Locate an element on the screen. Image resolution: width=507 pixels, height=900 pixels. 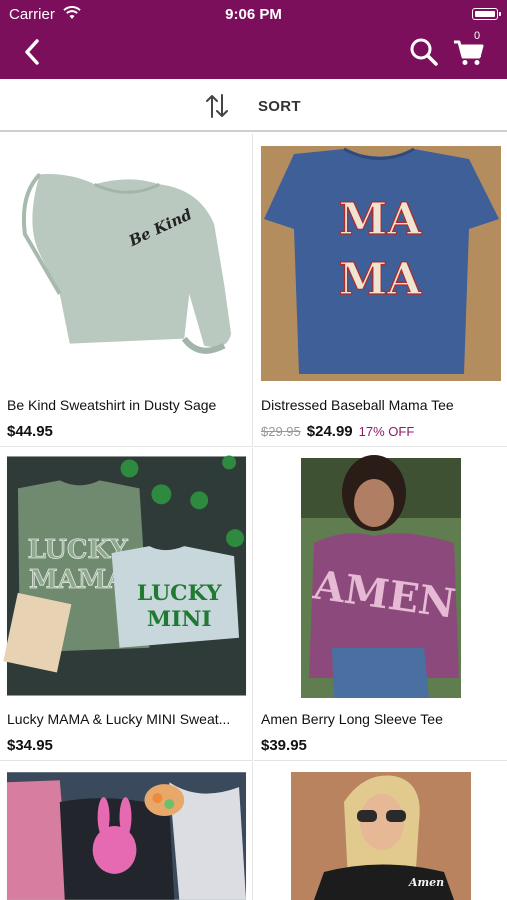
product-image: LUCKY MAMA LUCKY MINI is located at coordinates (126, 573).